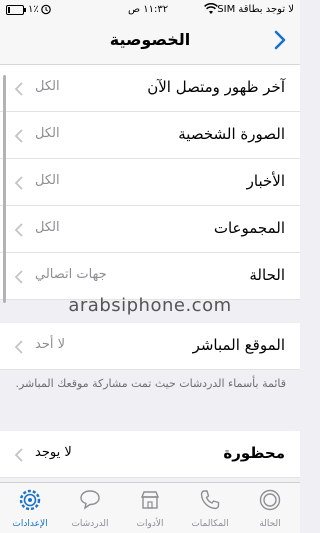 Image resolution: width=320 pixels, height=533 pixels. I want to click on phone-icon, so click(210, 500).